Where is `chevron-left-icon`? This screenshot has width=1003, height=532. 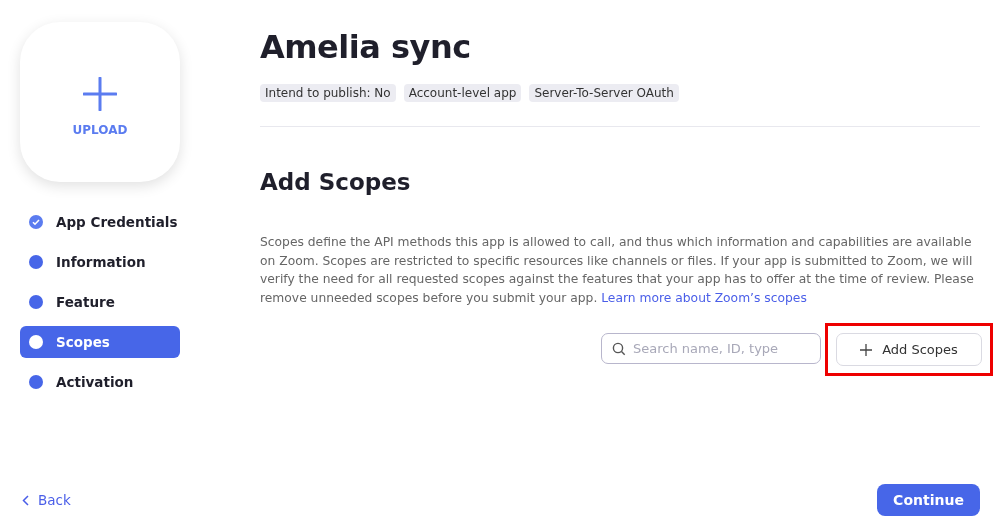 chevron-left-icon is located at coordinates (25, 500).